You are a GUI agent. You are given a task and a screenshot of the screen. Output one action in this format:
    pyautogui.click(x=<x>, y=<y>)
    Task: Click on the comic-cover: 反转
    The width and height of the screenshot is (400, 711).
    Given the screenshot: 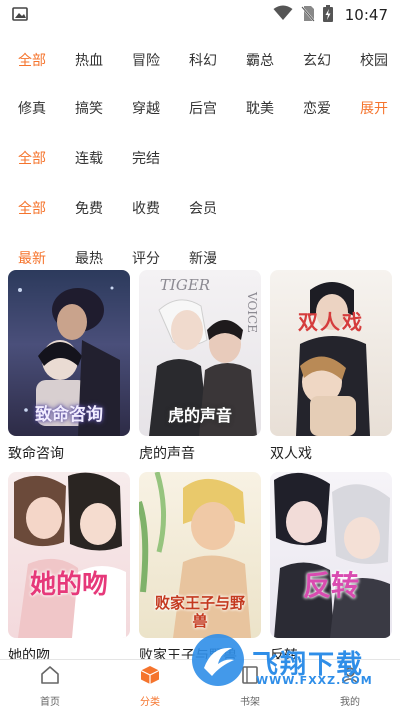 What is the action you would take?
    pyautogui.click(x=331, y=555)
    